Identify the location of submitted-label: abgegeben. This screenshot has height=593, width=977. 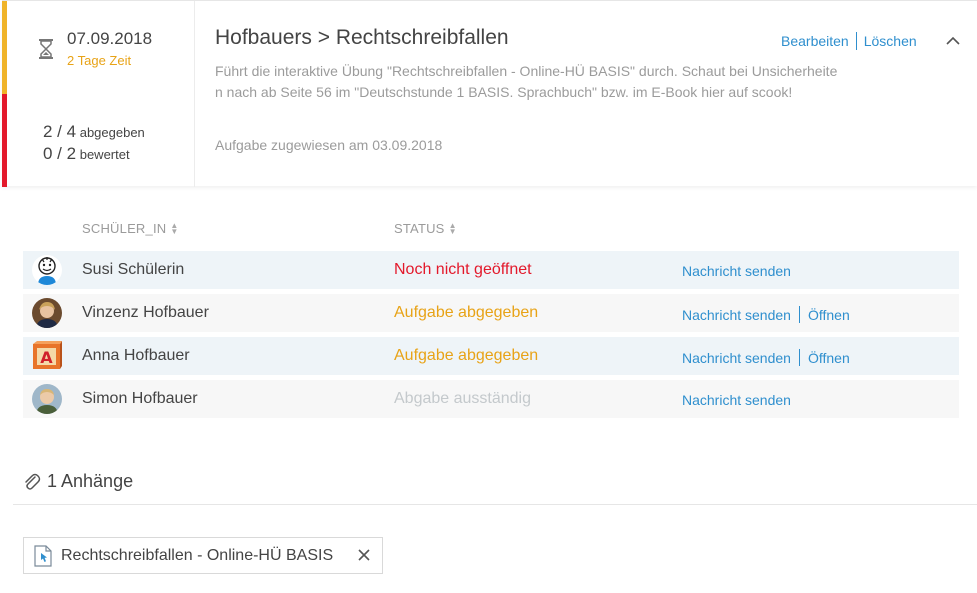
(112, 132).